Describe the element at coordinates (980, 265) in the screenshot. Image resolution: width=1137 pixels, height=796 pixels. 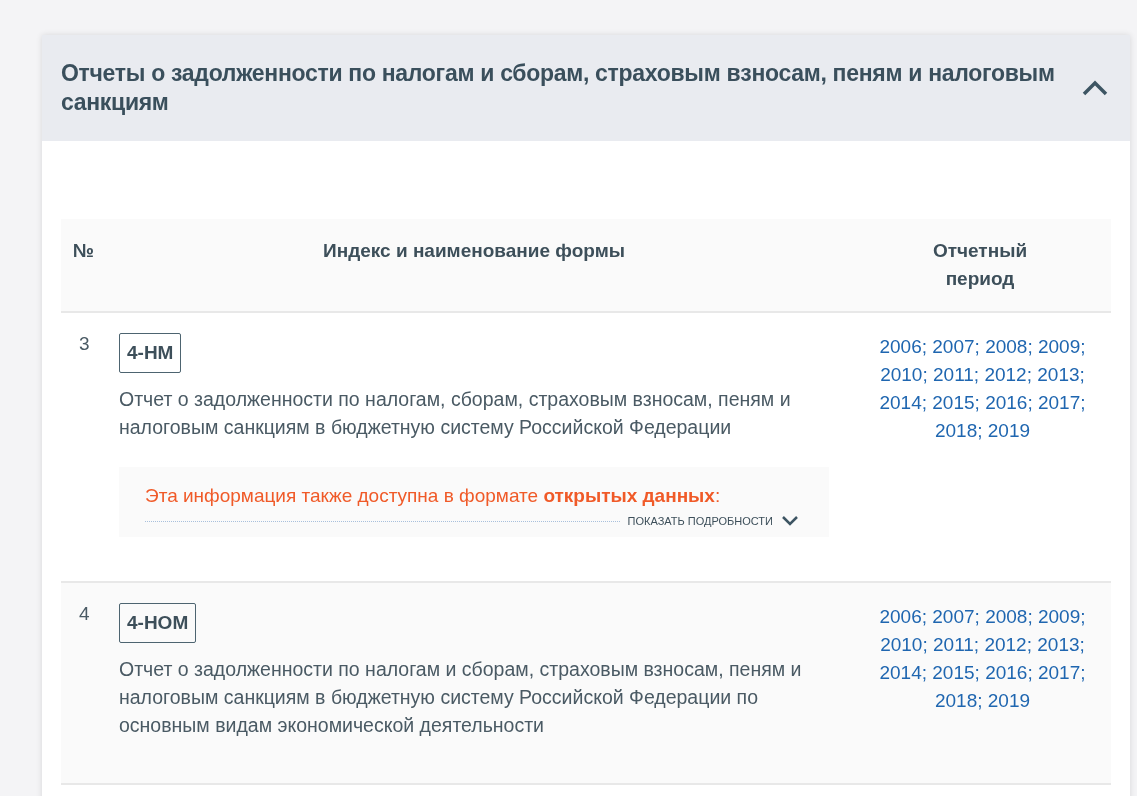
I see `column-header: Отчетный период` at that location.